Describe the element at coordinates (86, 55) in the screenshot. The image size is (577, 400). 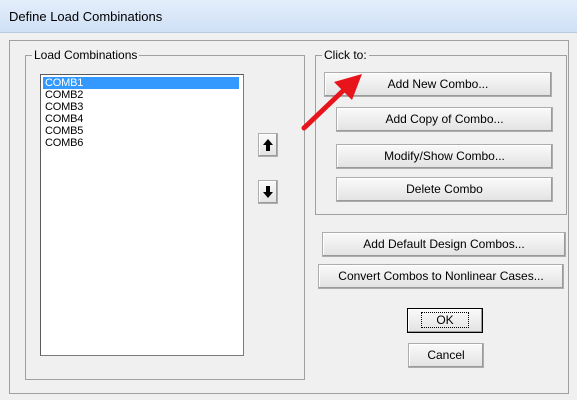
I see `load-combinations-label: Load Combinations` at that location.